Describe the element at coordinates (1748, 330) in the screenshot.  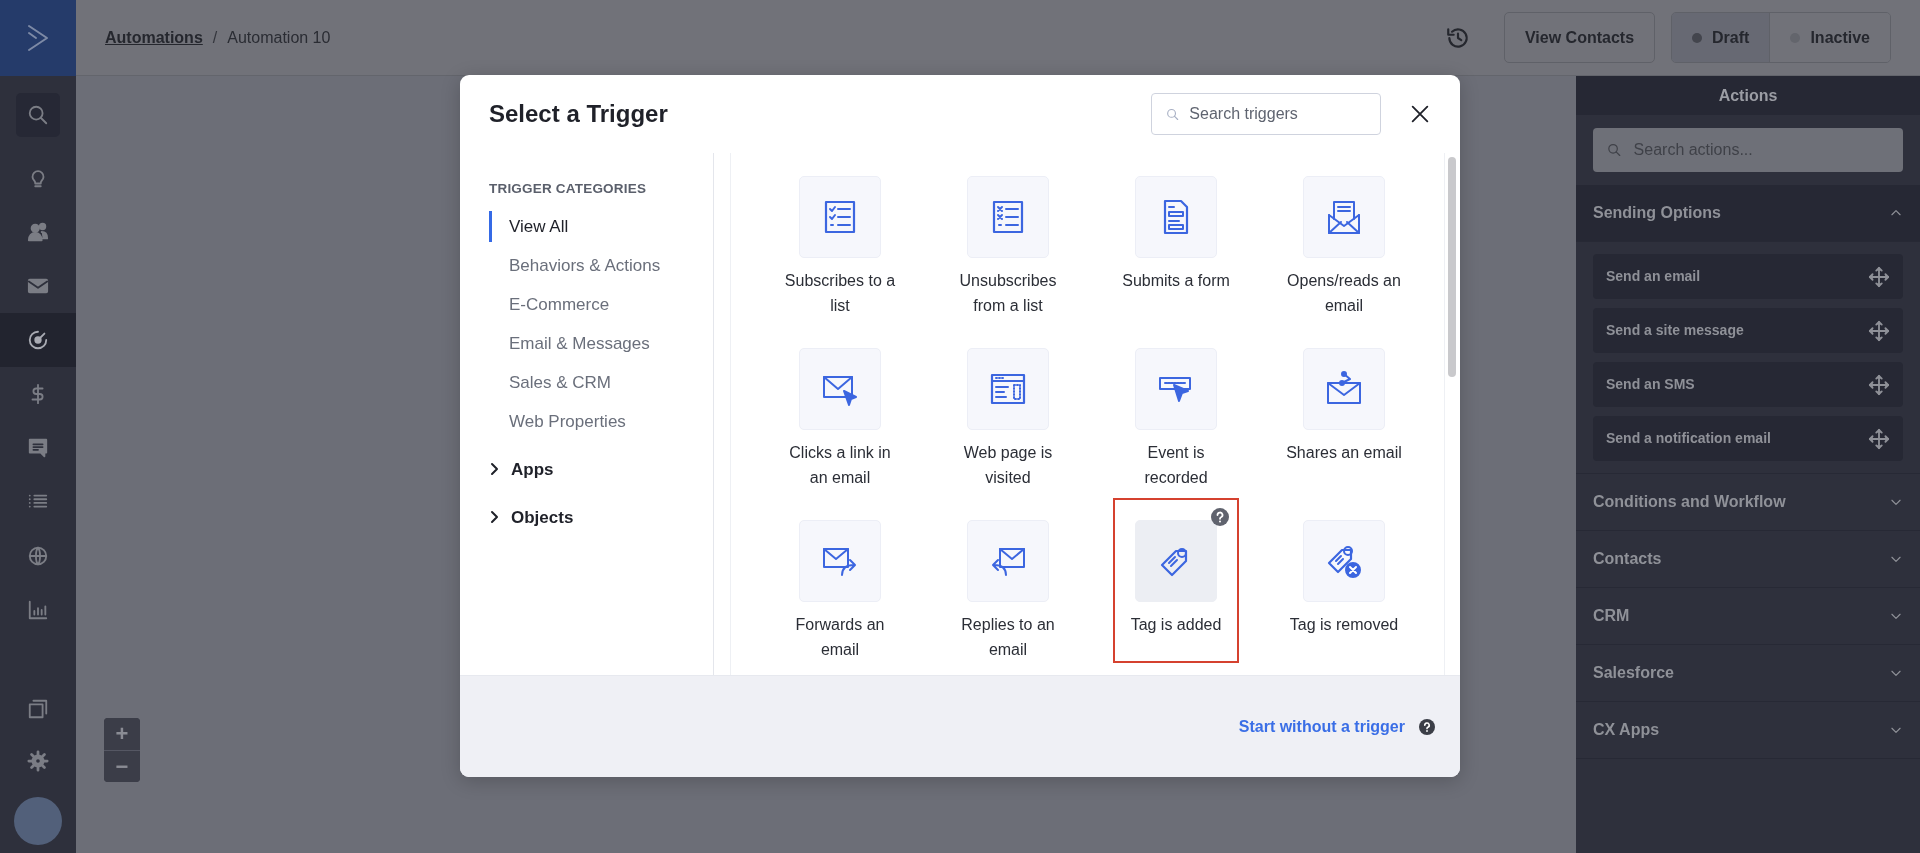
I see `action-item: Send a site message` at that location.